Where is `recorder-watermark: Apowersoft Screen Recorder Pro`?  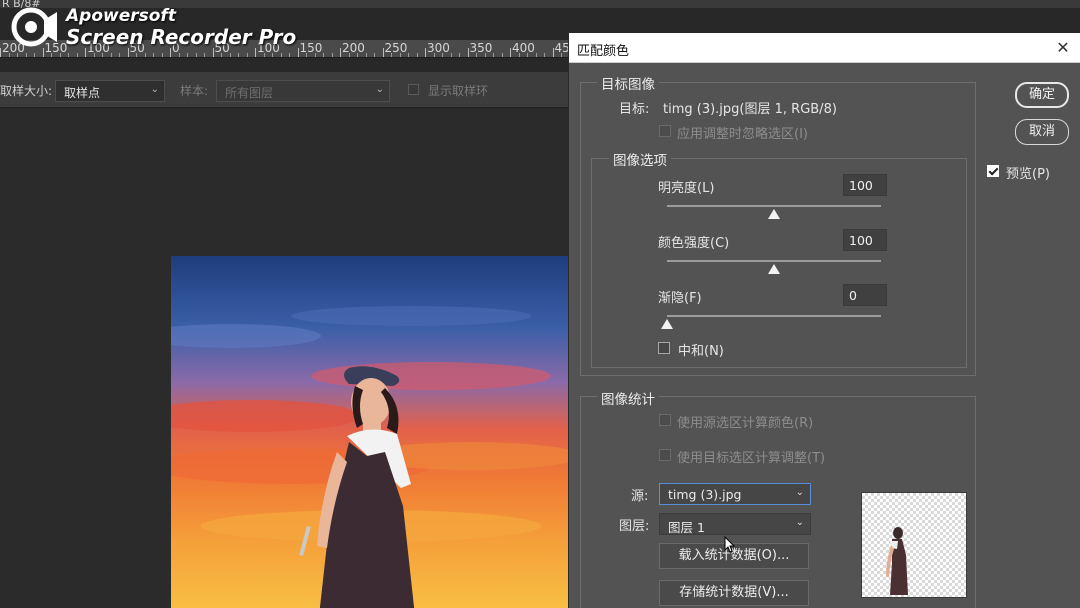 recorder-watermark: Apowersoft Screen Recorder Pro is located at coordinates (153, 27).